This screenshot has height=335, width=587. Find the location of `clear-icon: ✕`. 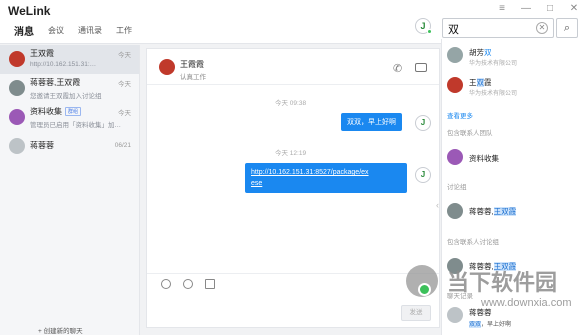

clear-icon: ✕ is located at coordinates (542, 28).